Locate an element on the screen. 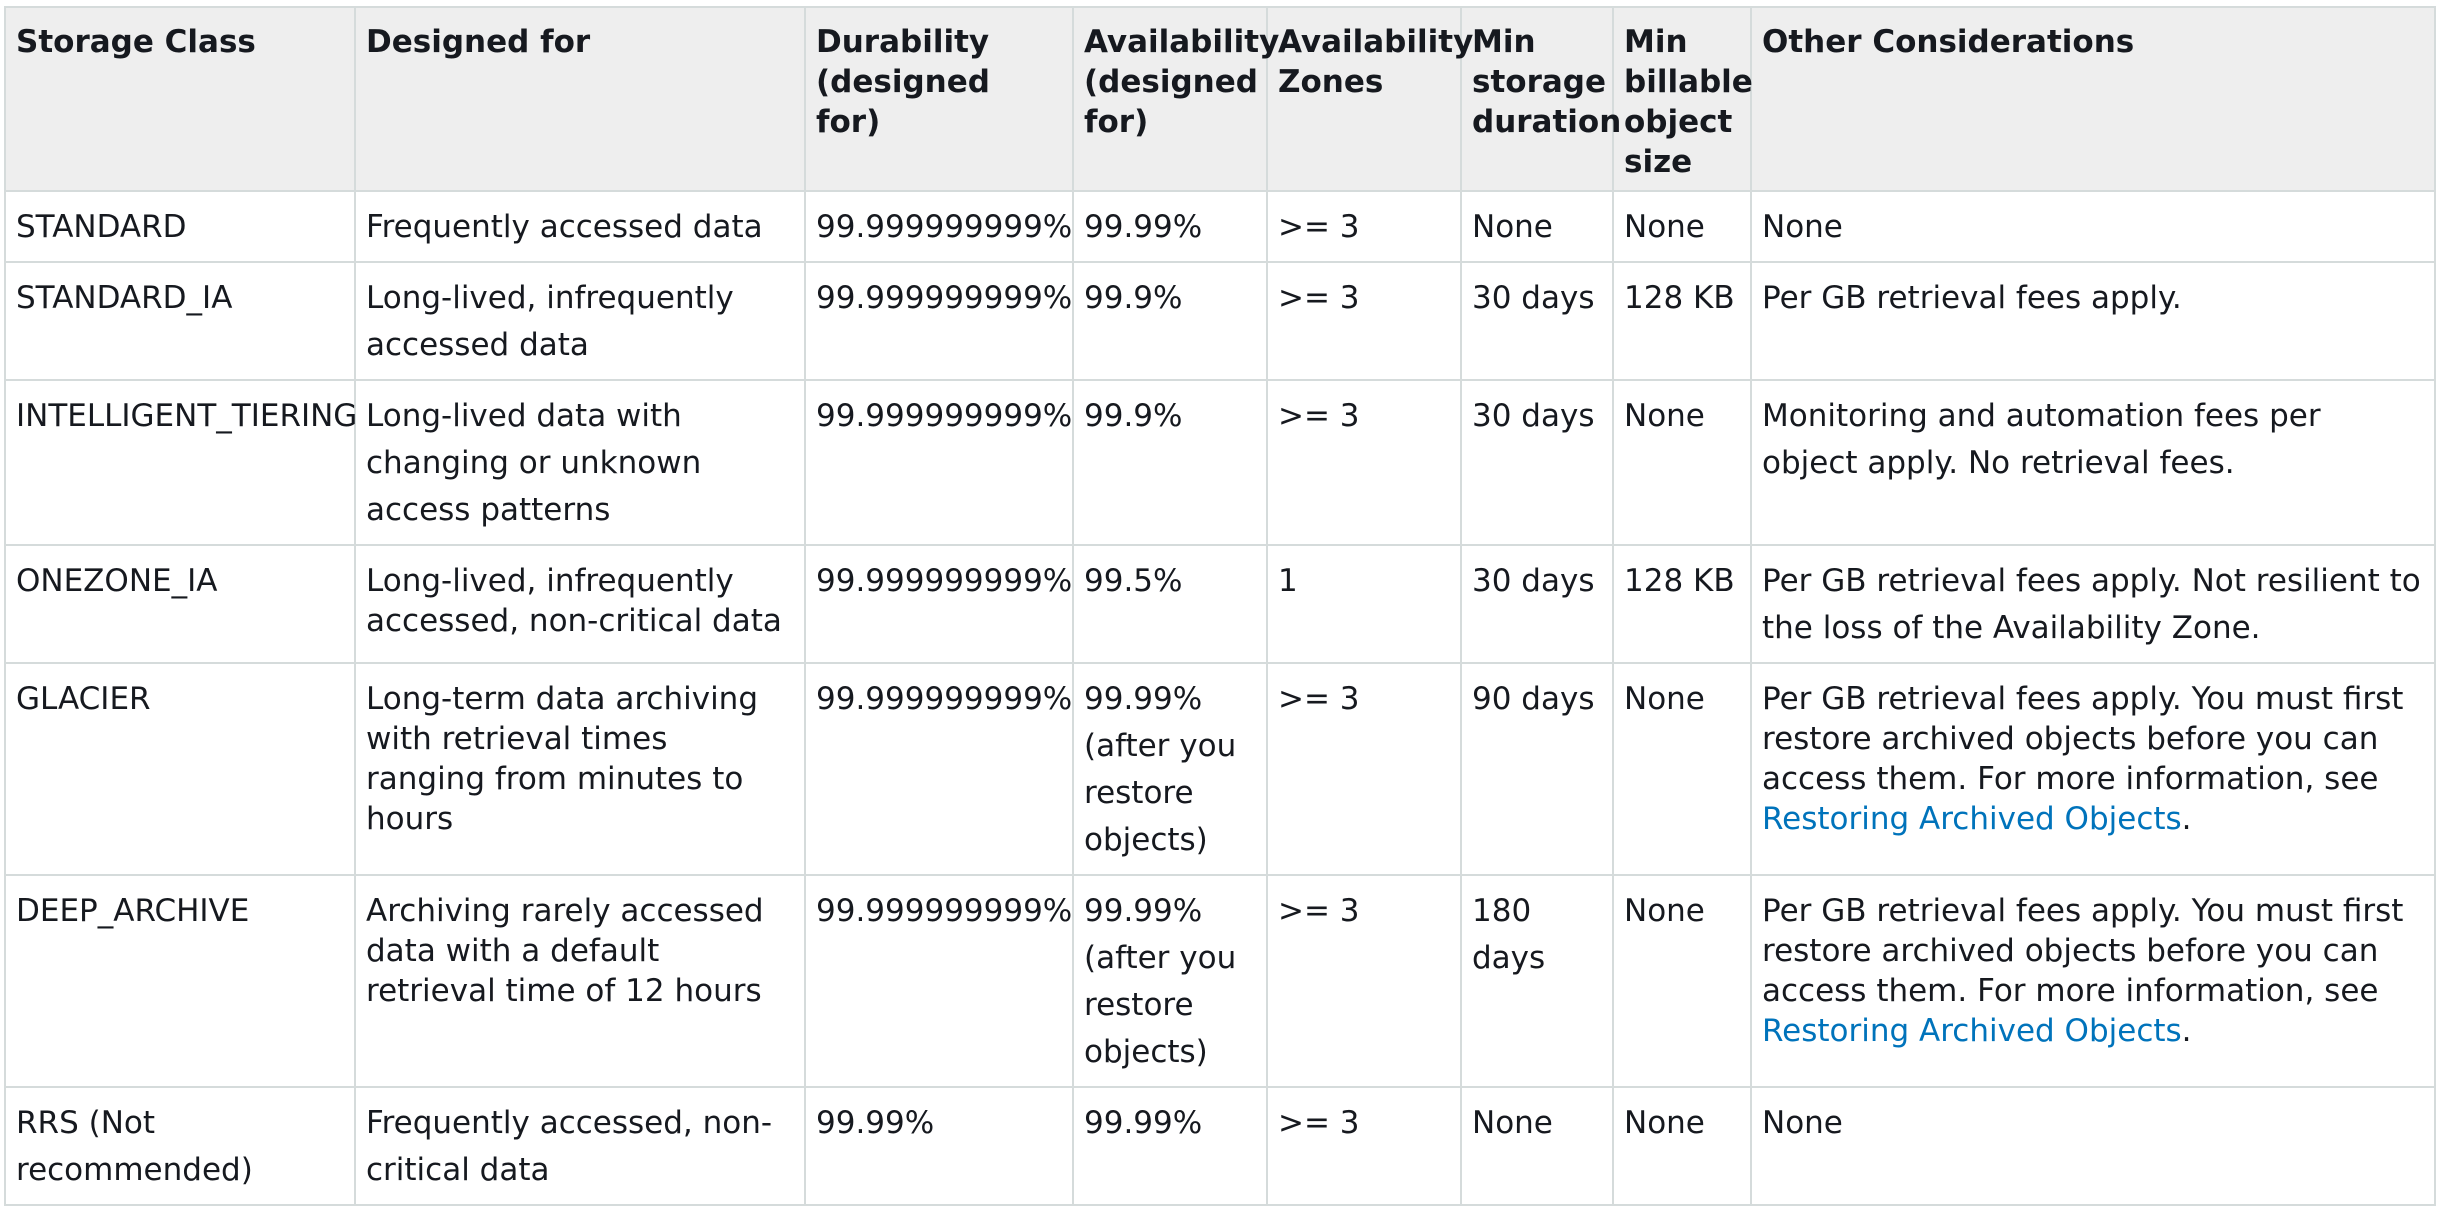 The width and height of the screenshot is (2438, 1220). cell-storage-class: ONEZONE_IA is located at coordinates (180, 604).